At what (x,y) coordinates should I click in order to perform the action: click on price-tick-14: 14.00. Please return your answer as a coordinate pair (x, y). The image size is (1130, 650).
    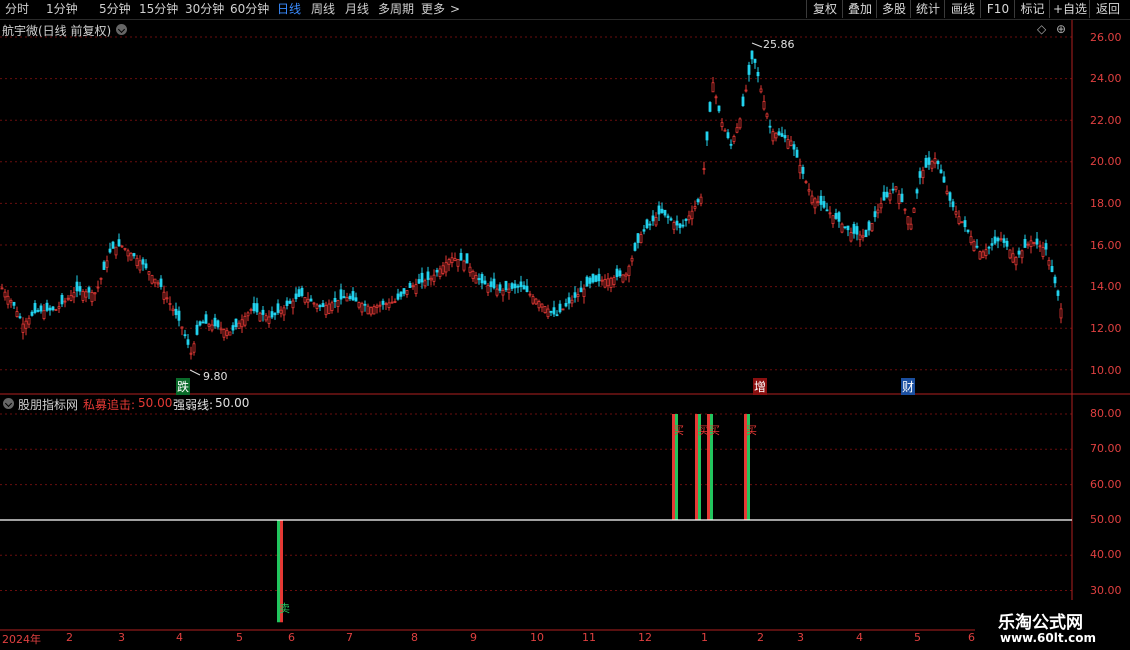
    Looking at the image, I should click on (1106, 286).